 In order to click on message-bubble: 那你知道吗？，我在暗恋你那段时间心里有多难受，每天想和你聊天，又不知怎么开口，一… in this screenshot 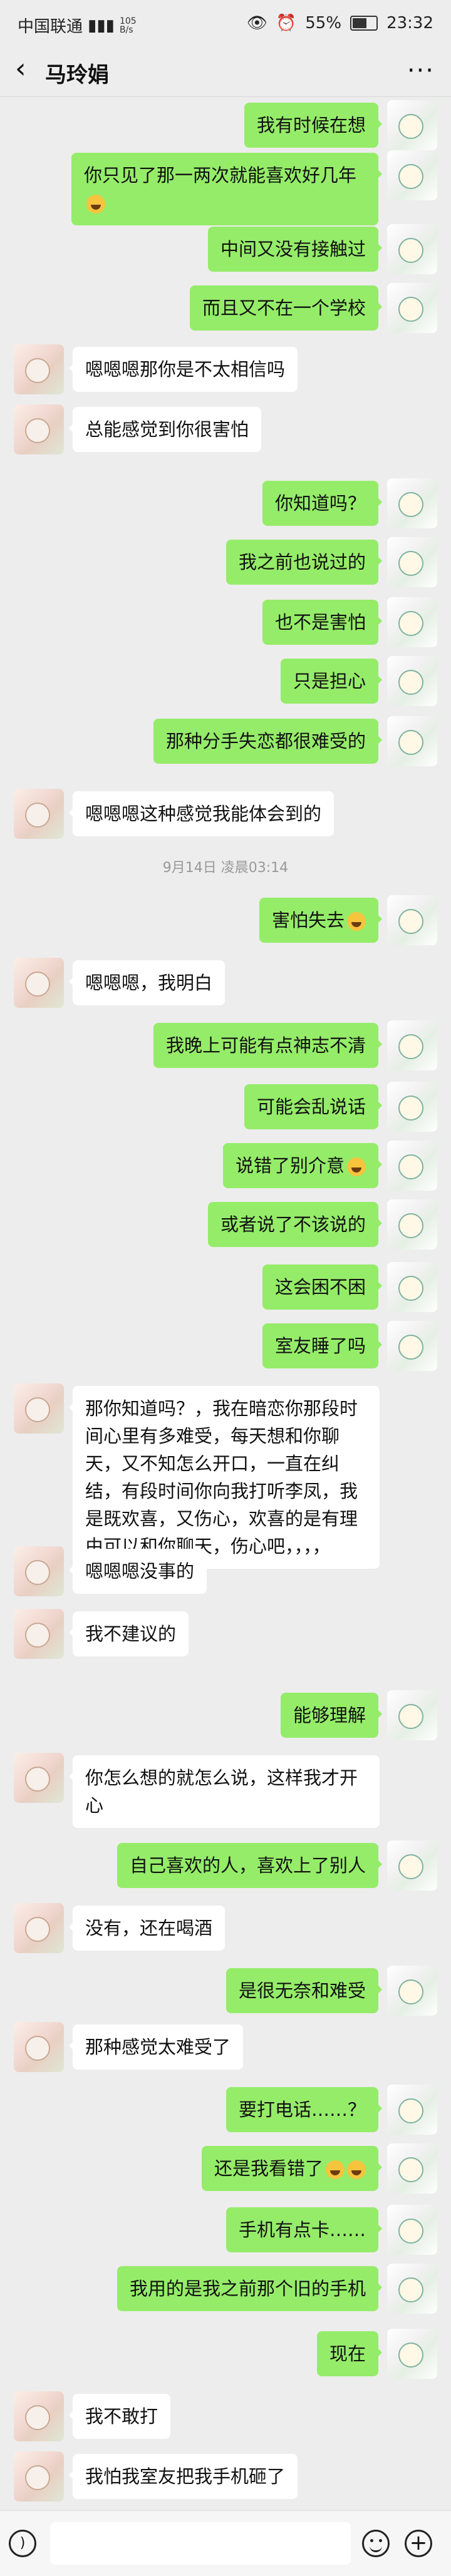, I will do `click(224, 1477)`.